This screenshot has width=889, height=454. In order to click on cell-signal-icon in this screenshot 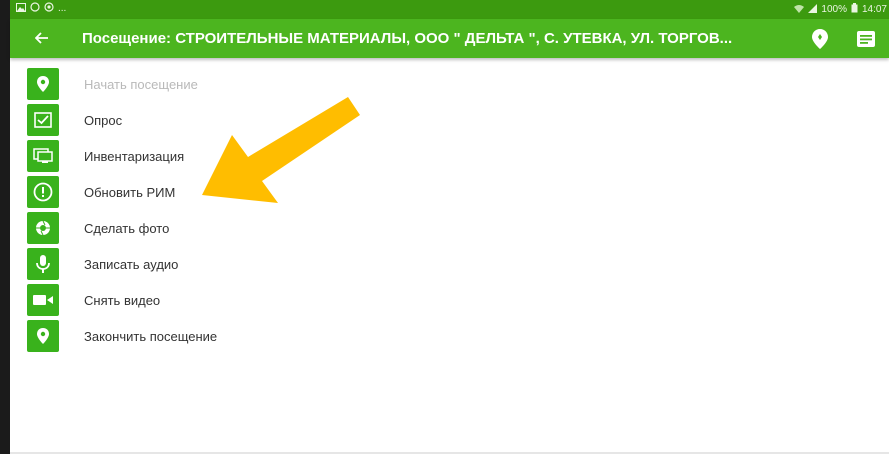, I will do `click(813, 9)`.